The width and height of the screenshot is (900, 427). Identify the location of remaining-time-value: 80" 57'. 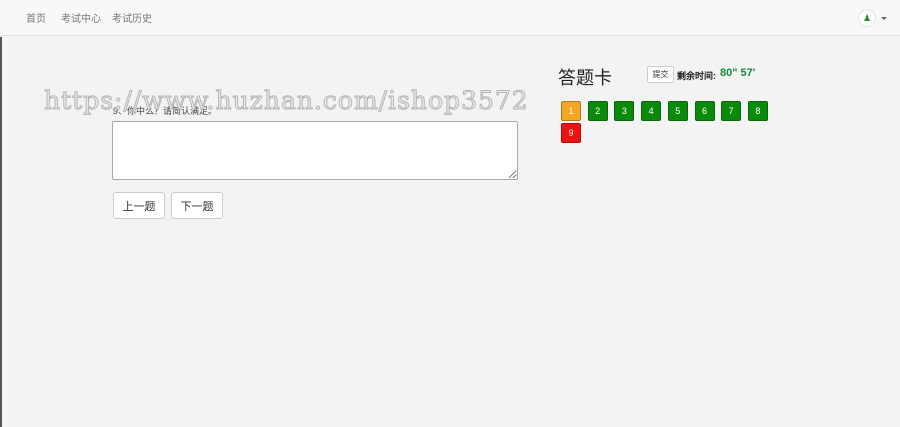
(738, 73).